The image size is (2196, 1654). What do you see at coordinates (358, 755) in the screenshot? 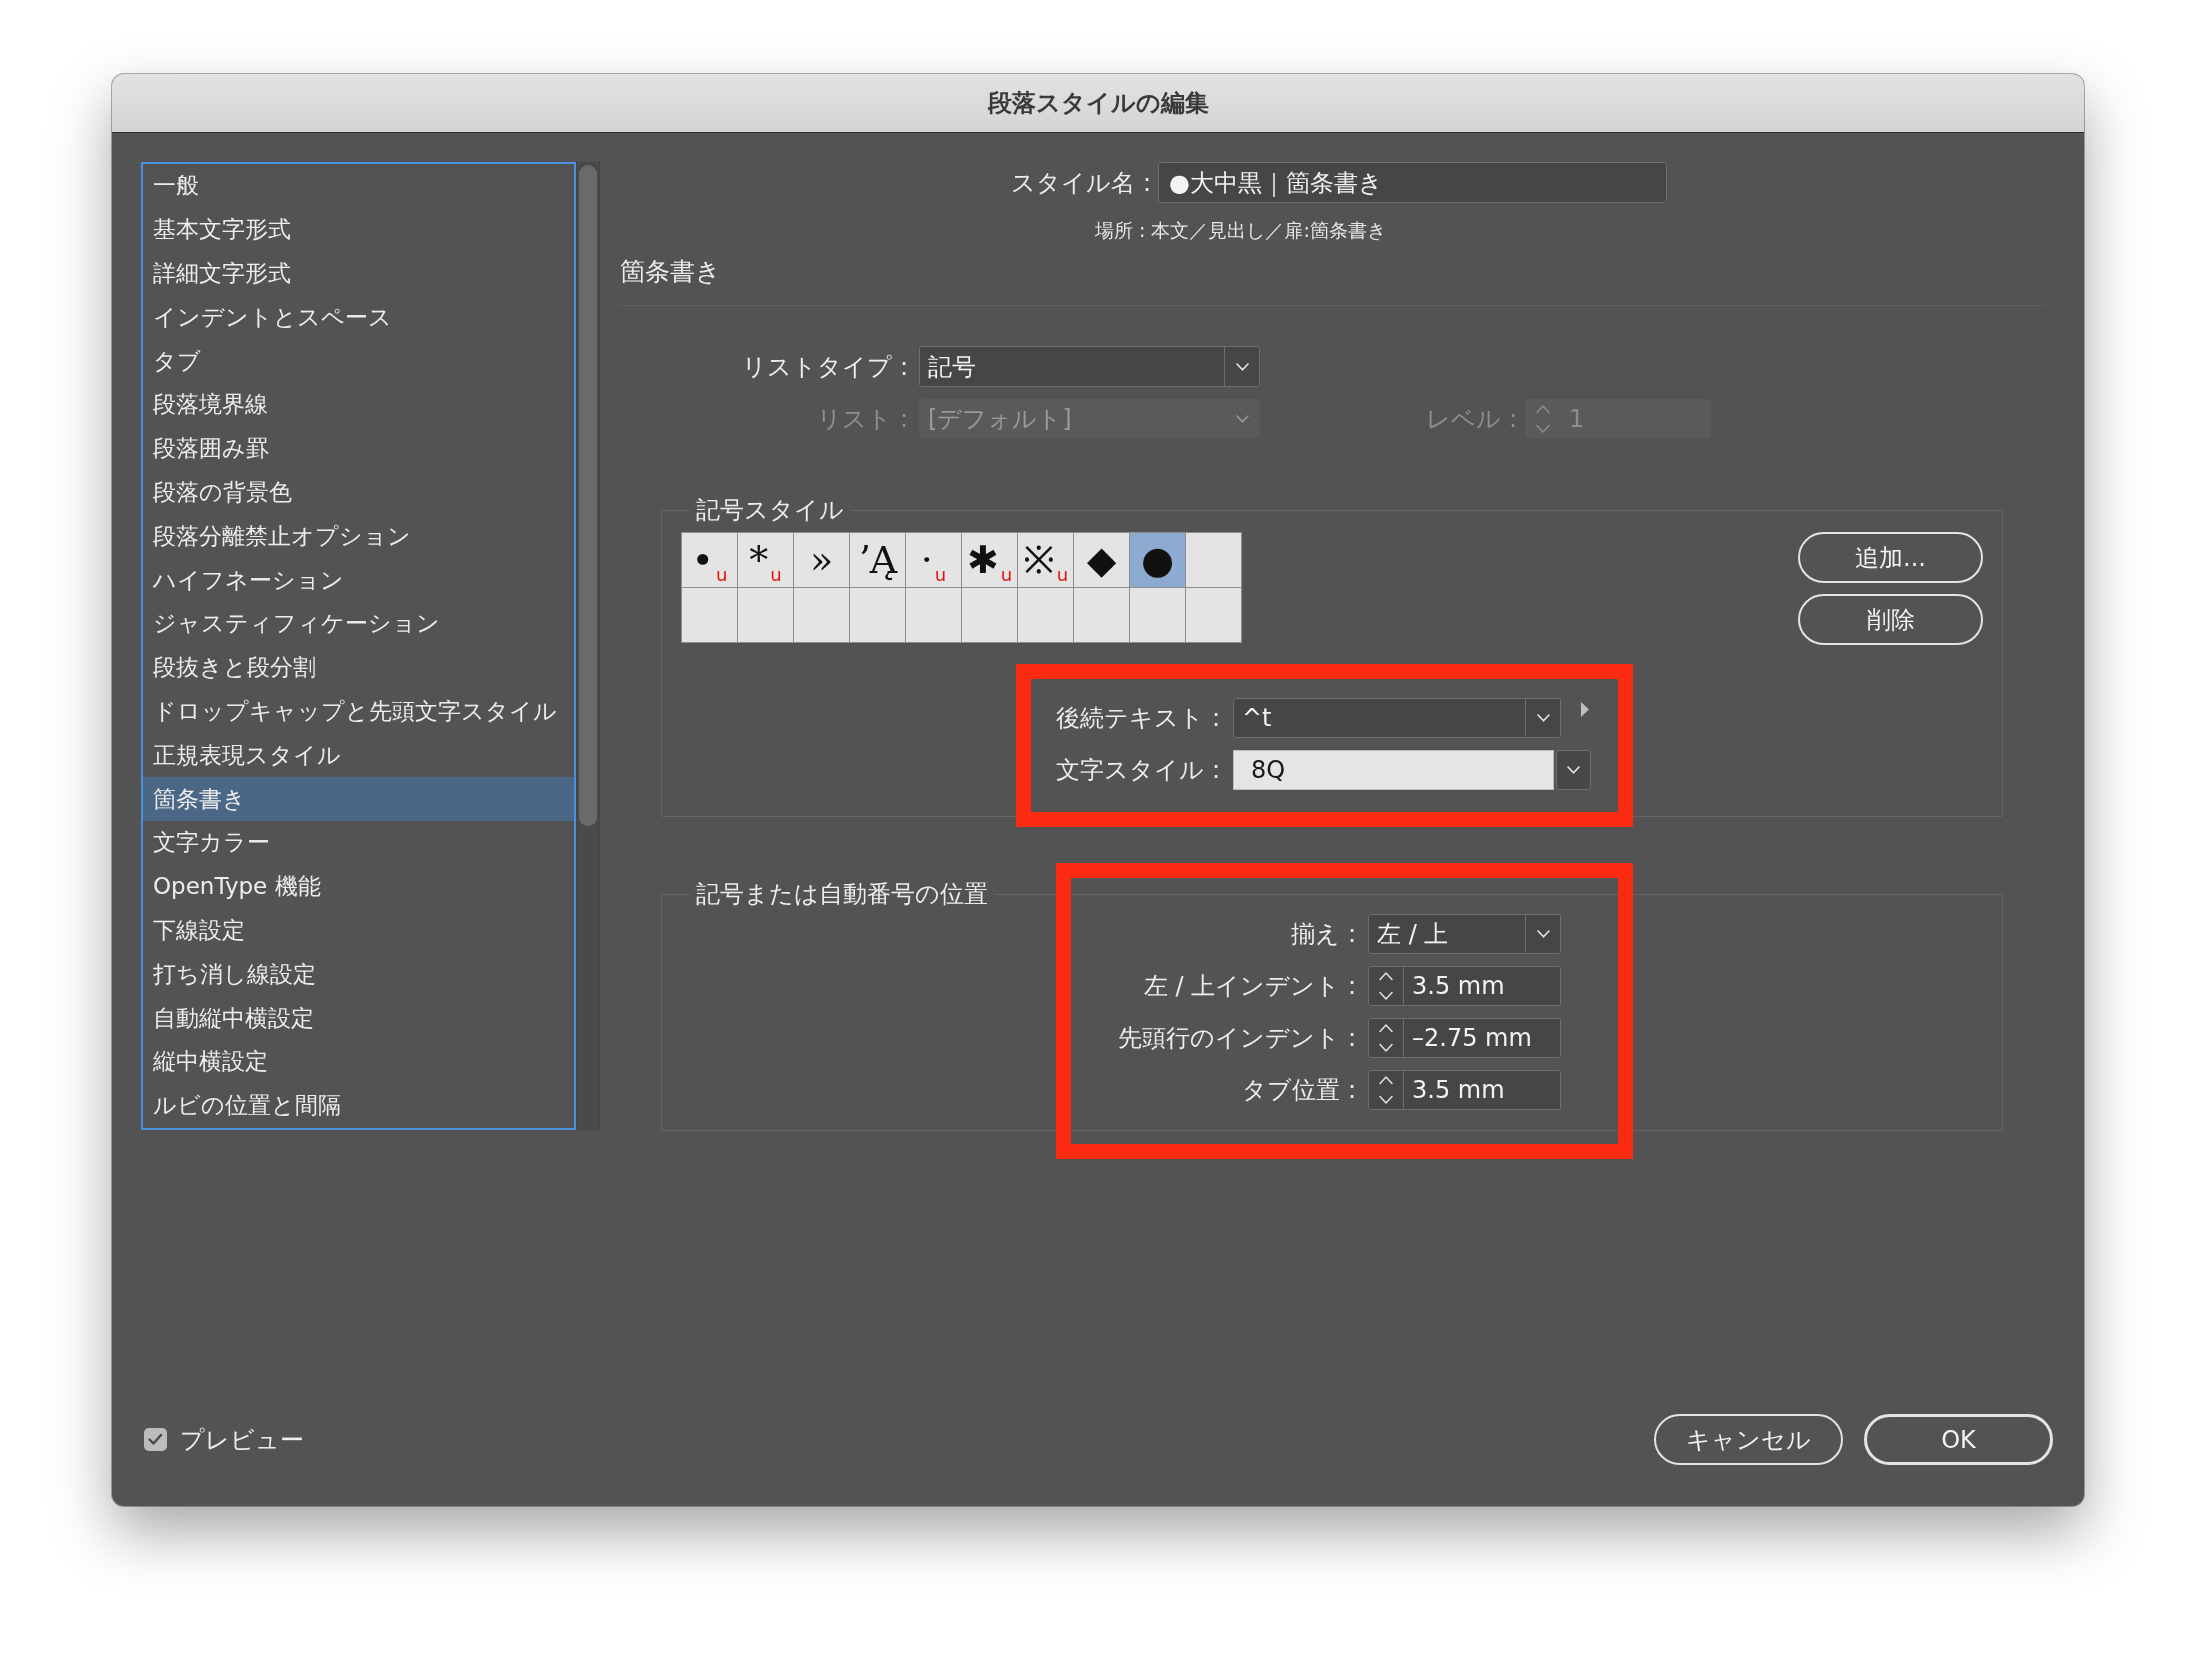
I see `category-item: 正規表現スタイル` at bounding box center [358, 755].